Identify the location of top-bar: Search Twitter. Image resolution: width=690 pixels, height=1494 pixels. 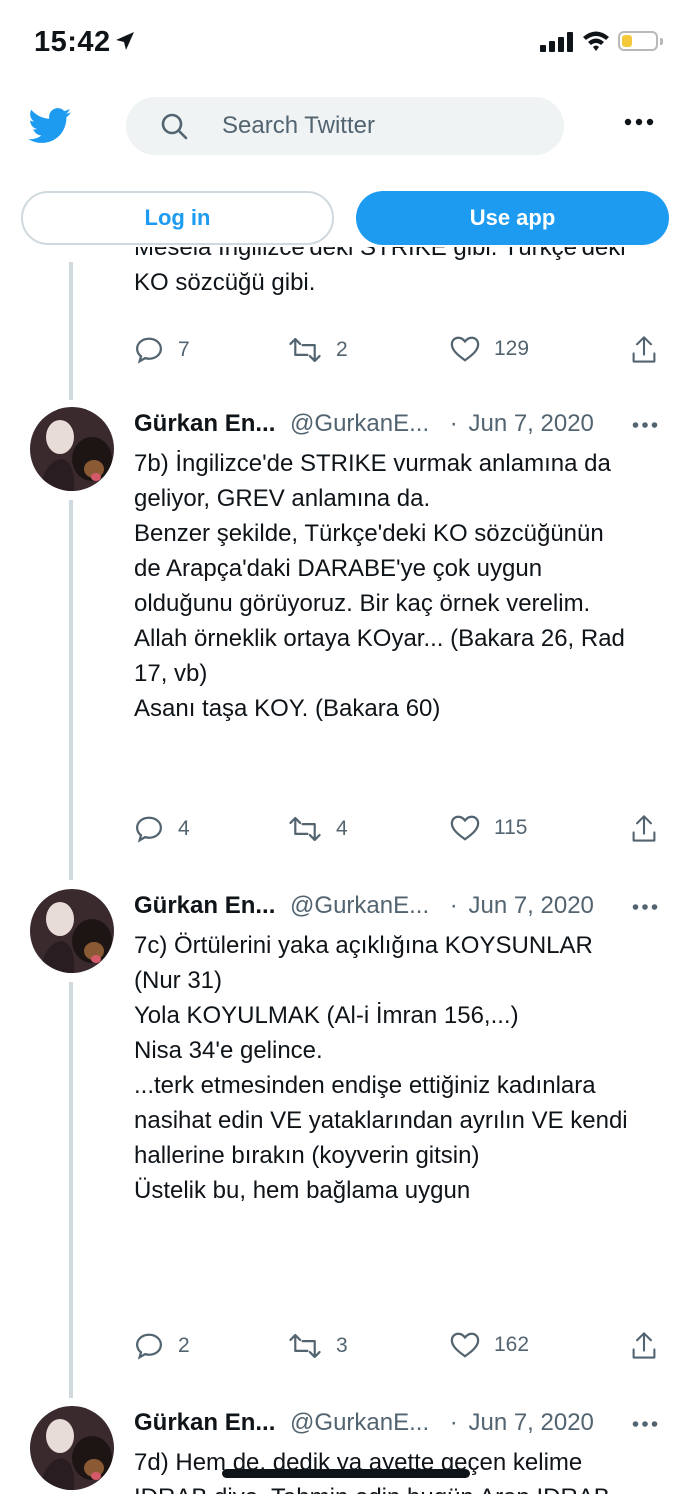
(345, 129).